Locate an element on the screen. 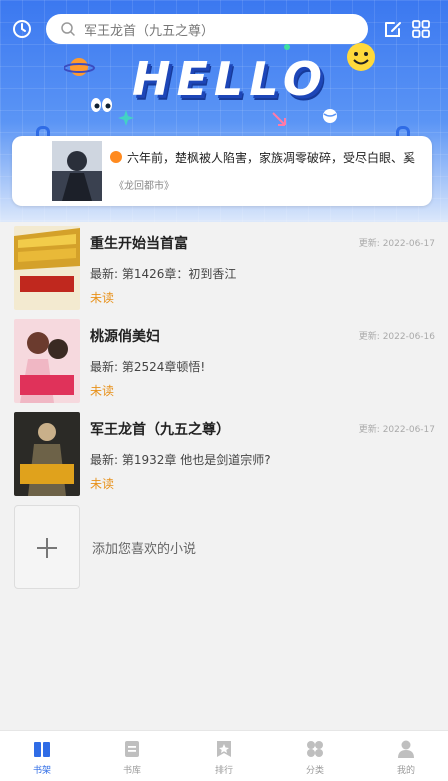  tab-library: 书库 is located at coordinates (132, 756).